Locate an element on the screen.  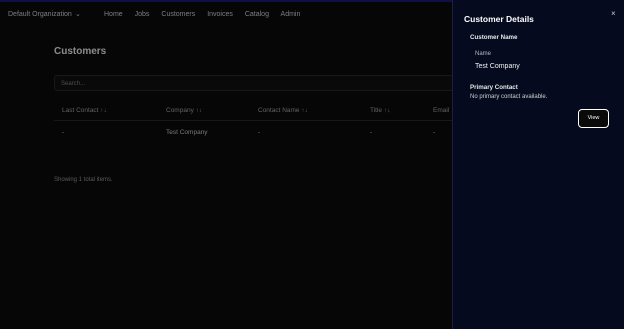
view-button: View is located at coordinates (593, 118).